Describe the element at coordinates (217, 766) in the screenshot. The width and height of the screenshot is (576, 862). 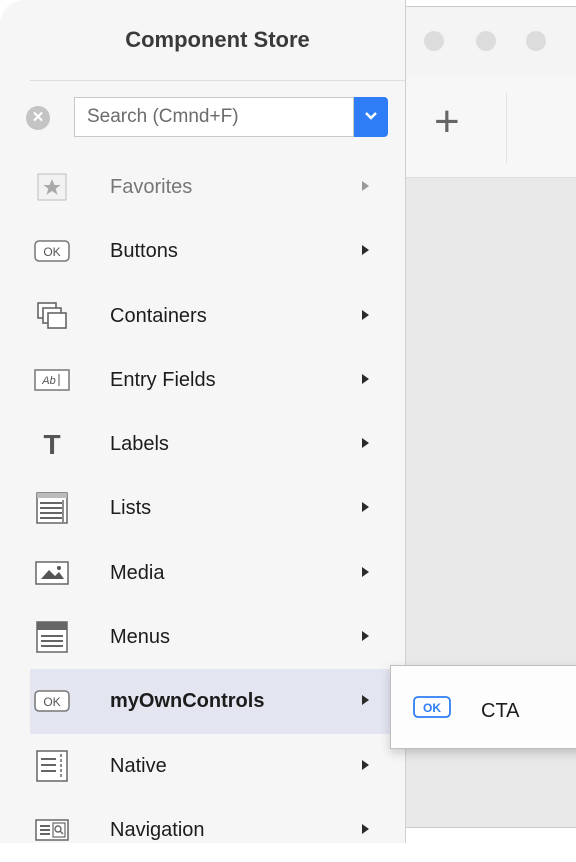
I see `category-item-native: Native` at that location.